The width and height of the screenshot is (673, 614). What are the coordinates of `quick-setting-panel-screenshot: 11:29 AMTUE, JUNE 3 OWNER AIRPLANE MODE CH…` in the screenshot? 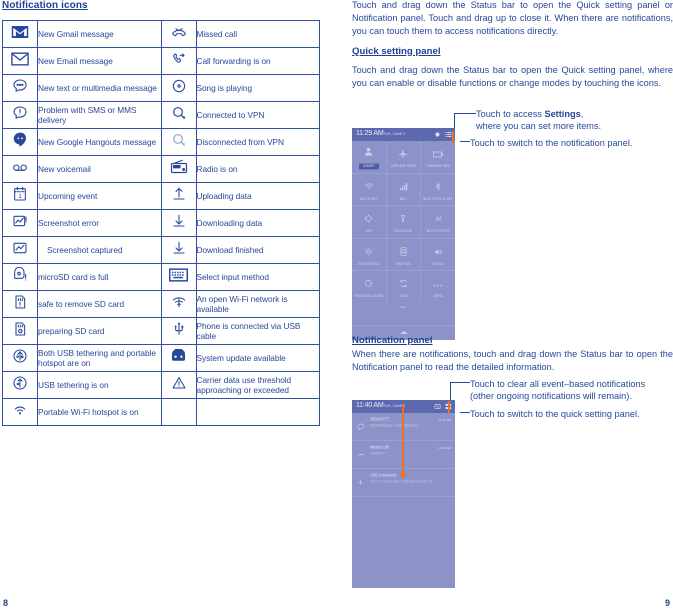 It's located at (403, 234).